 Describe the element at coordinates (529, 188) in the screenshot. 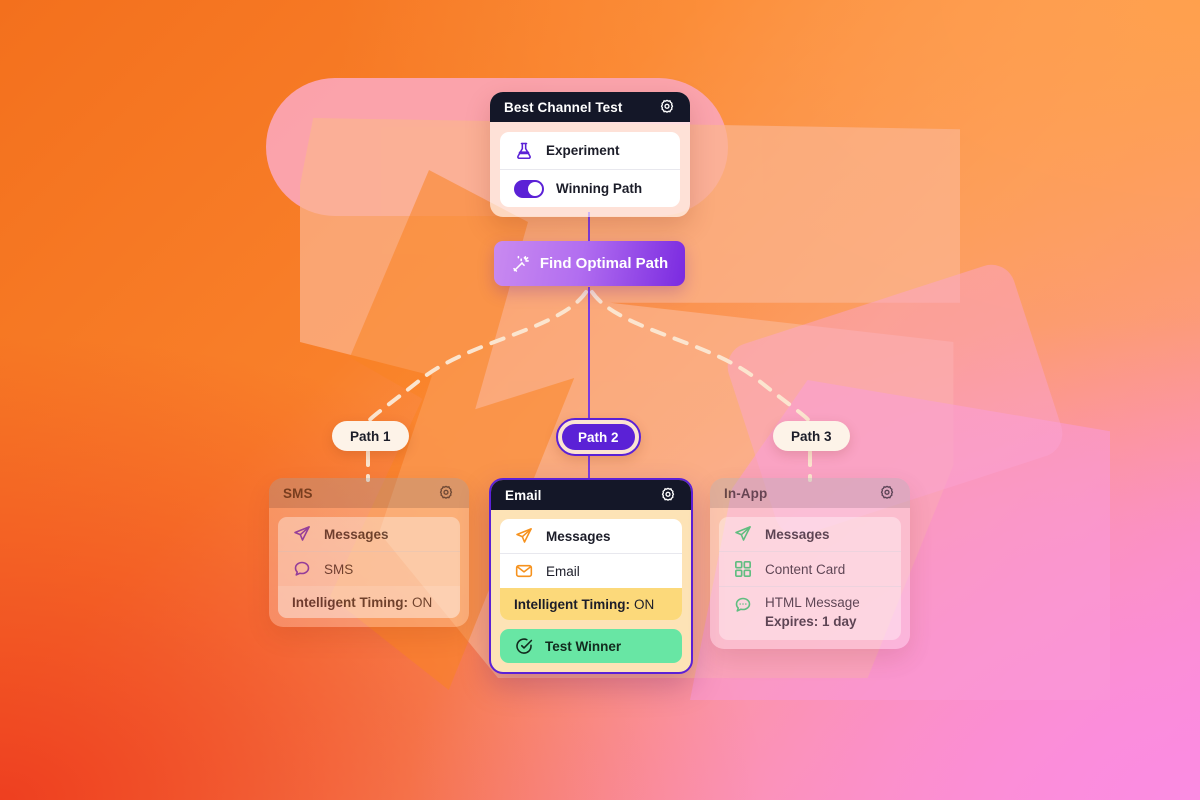

I see `winning-path-toggle` at that location.